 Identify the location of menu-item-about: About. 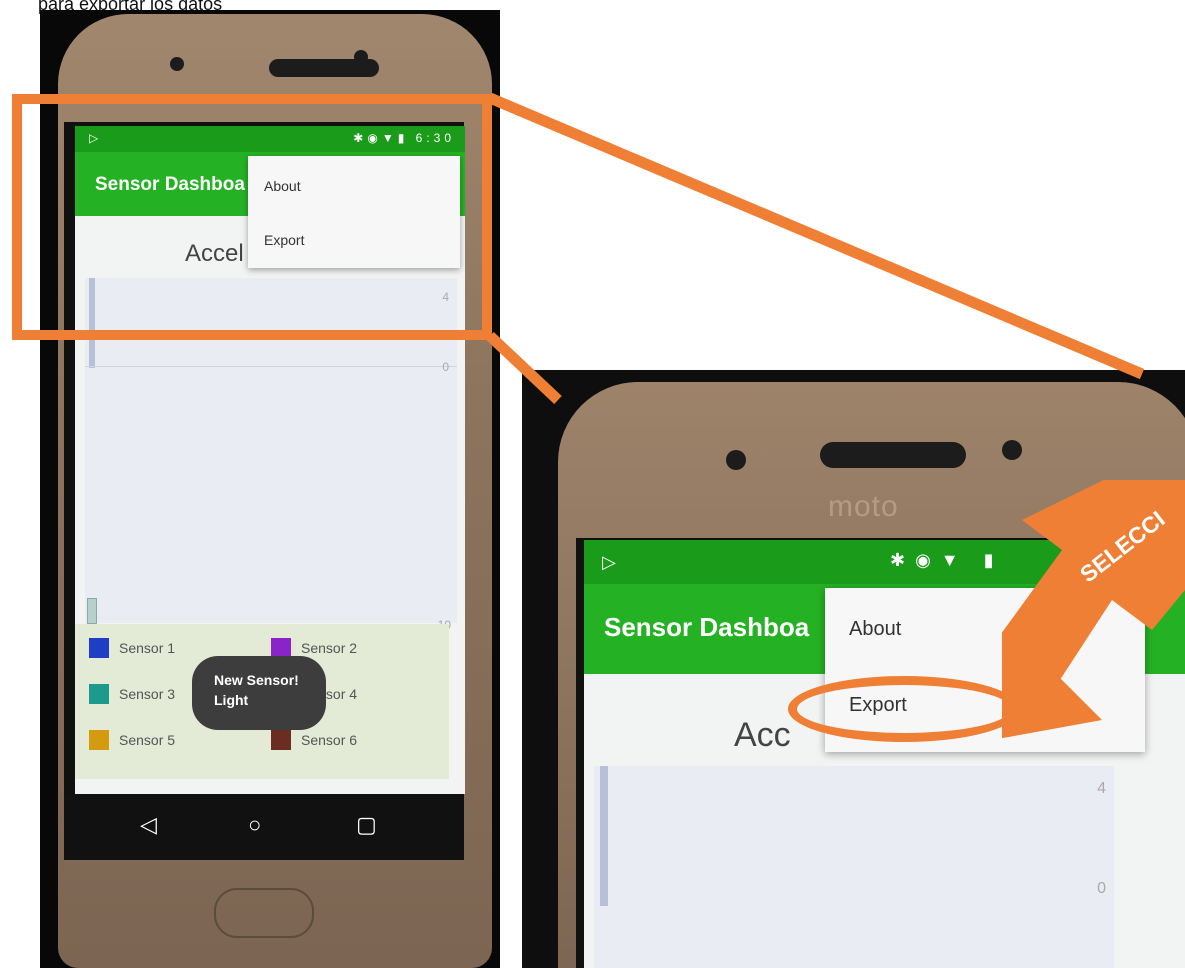
(875, 629).